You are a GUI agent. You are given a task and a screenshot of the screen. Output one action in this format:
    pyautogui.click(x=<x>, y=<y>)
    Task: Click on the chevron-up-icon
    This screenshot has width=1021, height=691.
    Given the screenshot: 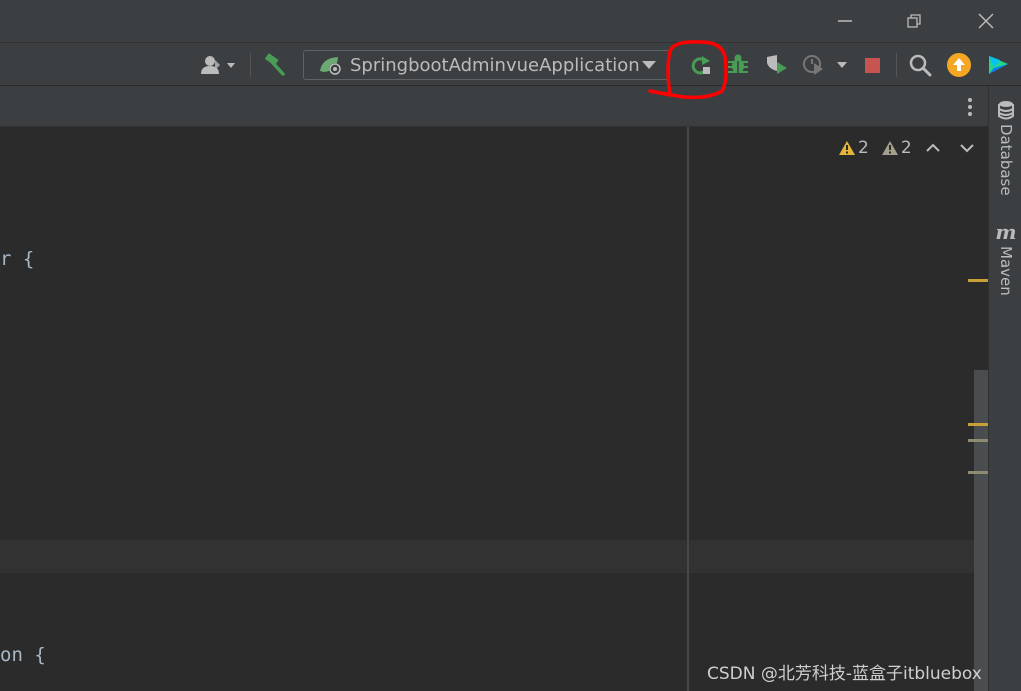 What is the action you would take?
    pyautogui.click(x=933, y=148)
    